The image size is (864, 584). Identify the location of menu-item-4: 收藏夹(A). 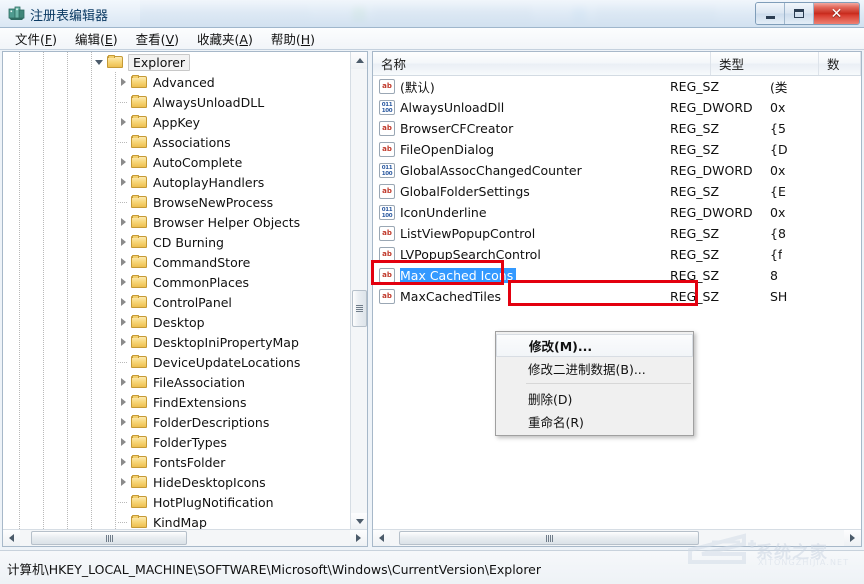
(225, 38).